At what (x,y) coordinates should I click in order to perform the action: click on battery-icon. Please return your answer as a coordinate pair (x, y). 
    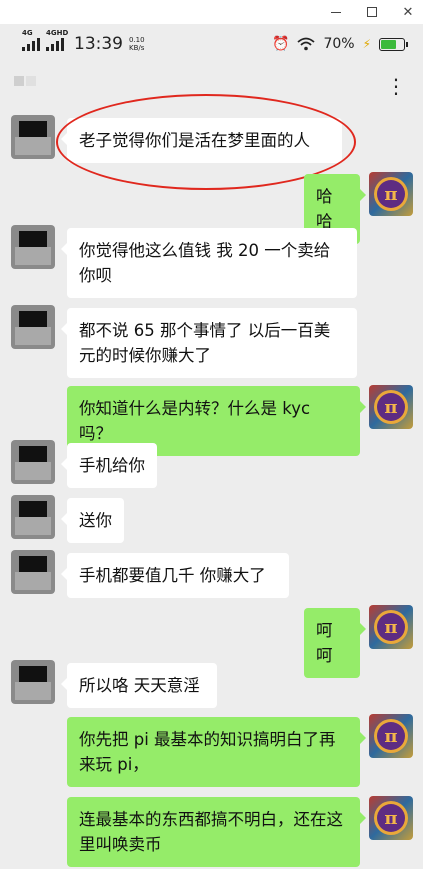
    Looking at the image, I should click on (393, 44).